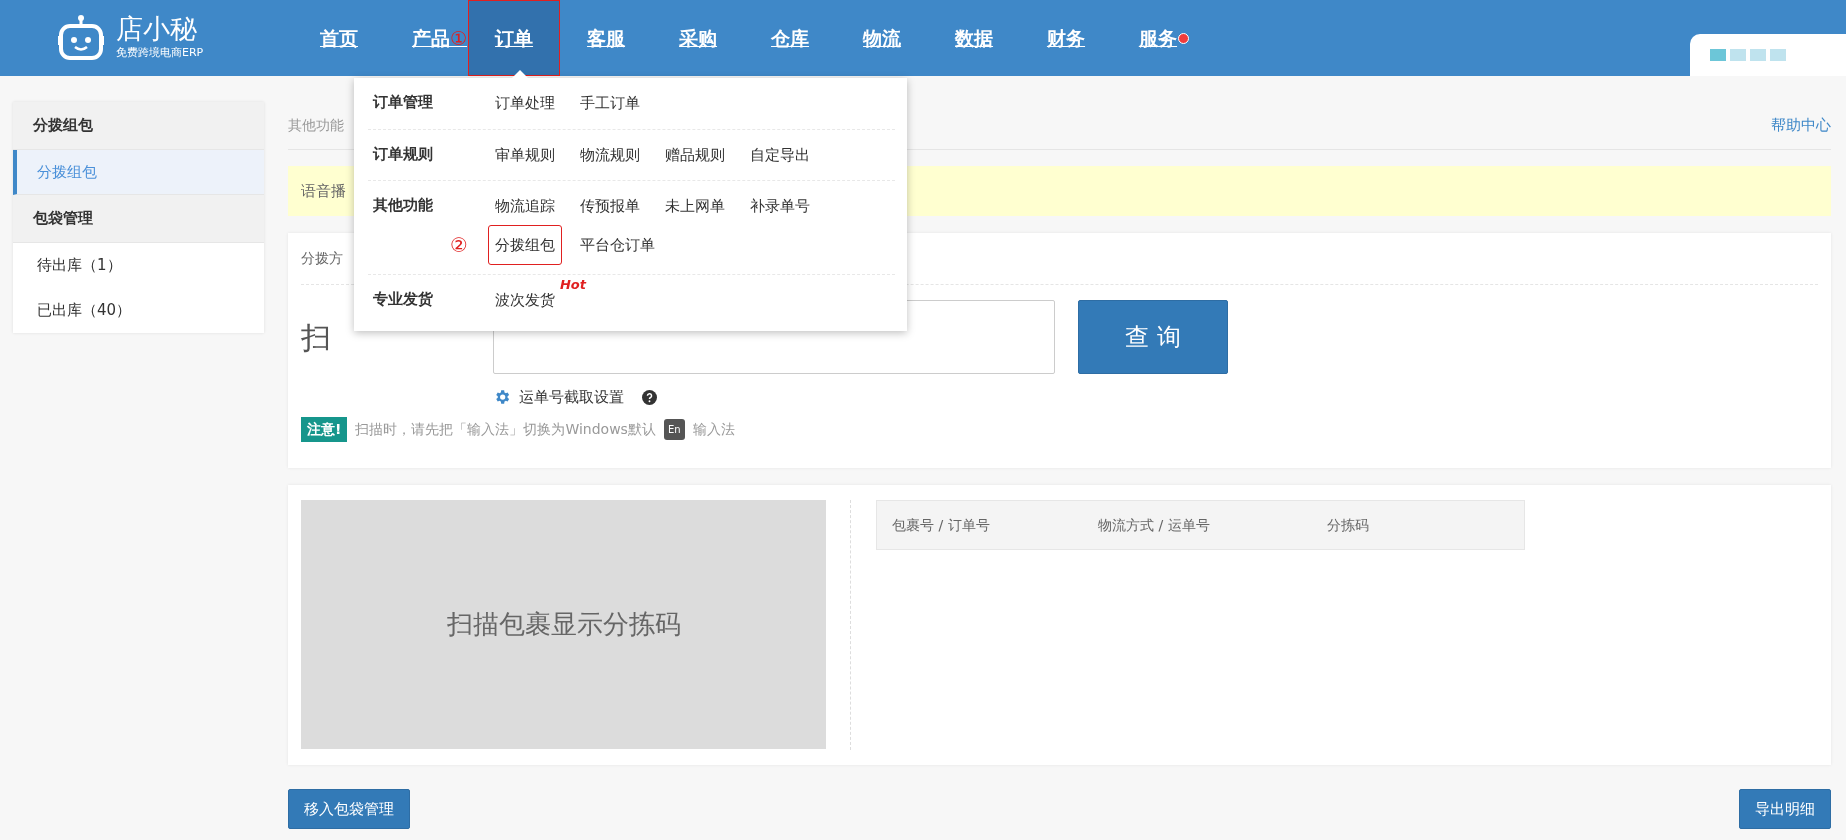 Image resolution: width=1846 pixels, height=840 pixels. What do you see at coordinates (1768, 55) in the screenshot?
I see `account-area` at bounding box center [1768, 55].